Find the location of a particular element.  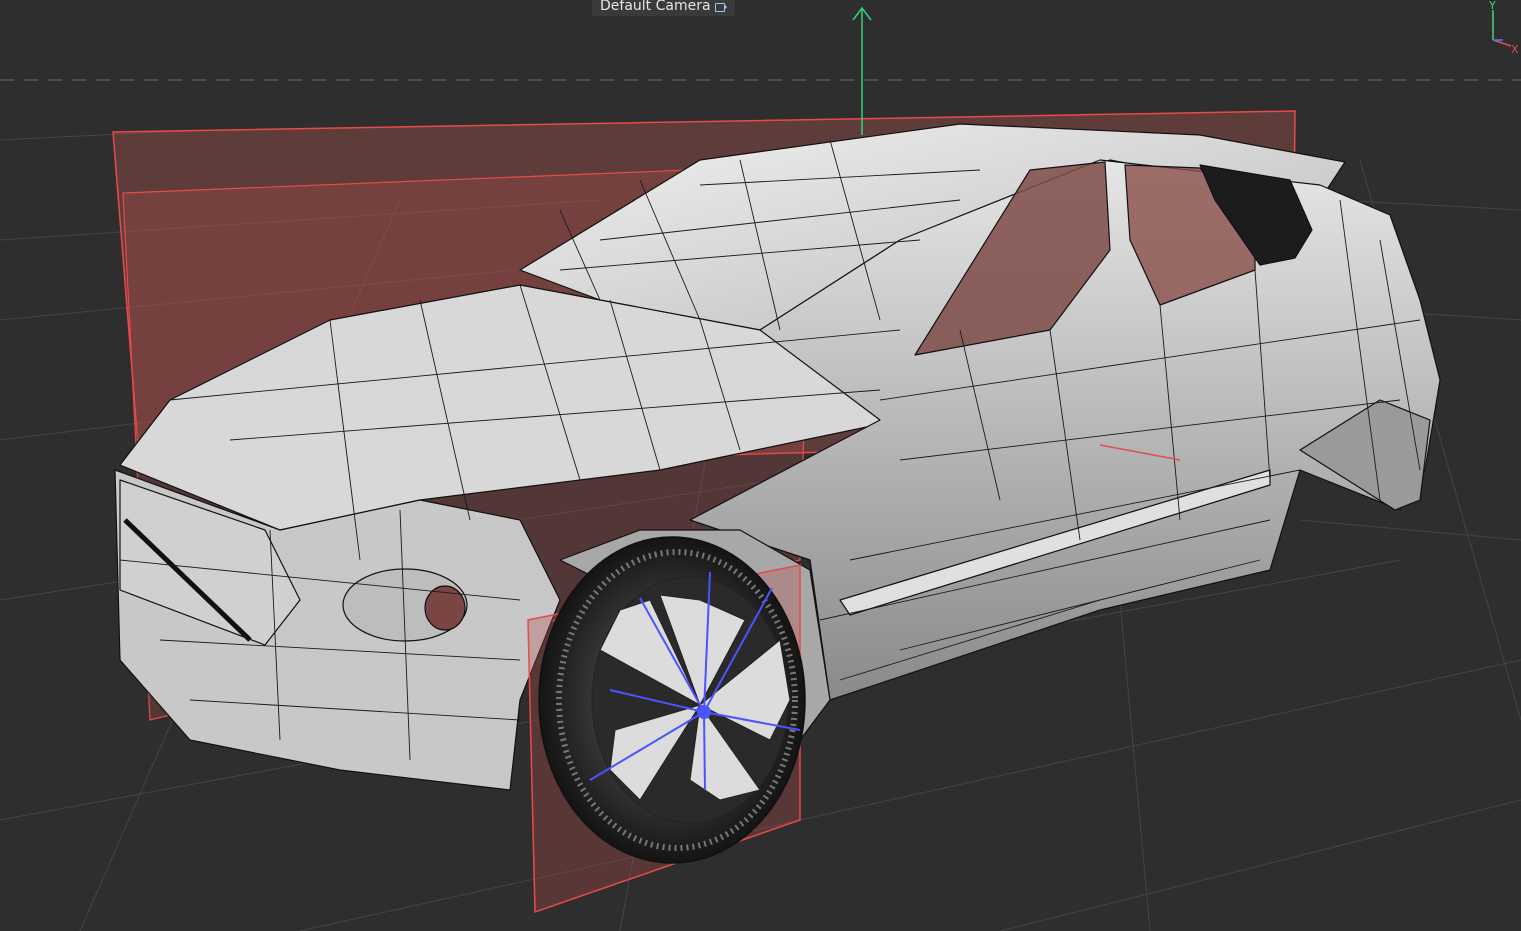

y-axis-label: Y is located at coordinates (1492, 6).